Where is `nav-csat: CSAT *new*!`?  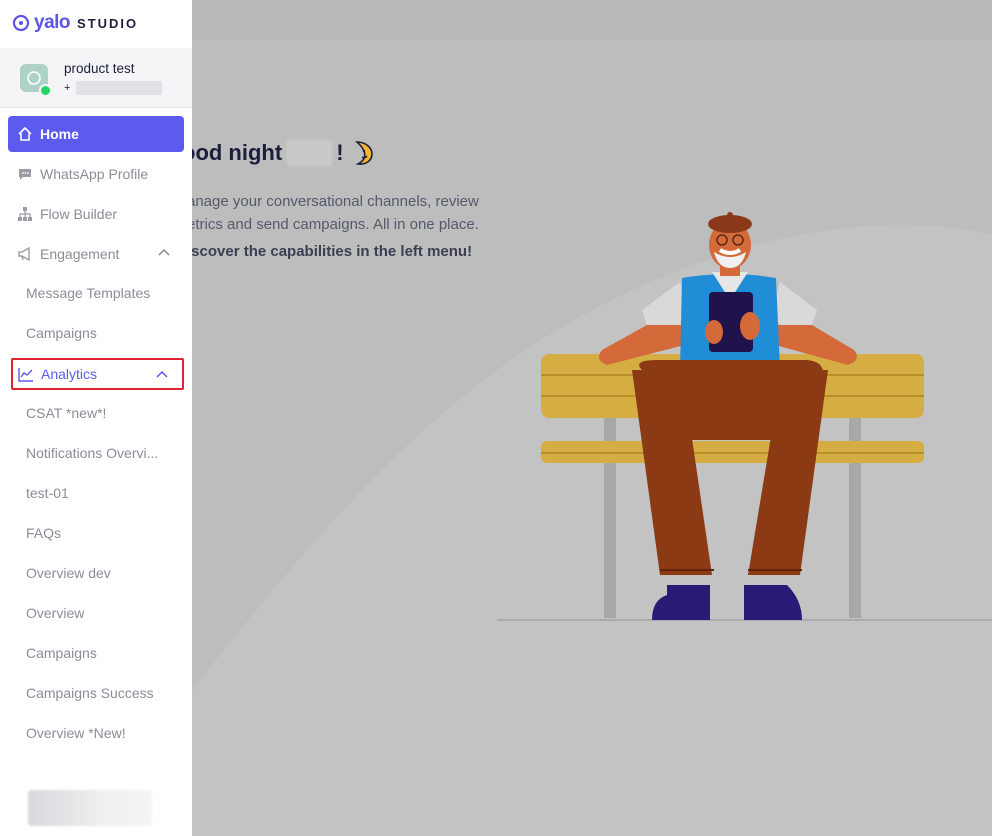
nav-csat: CSAT *new*! is located at coordinates (106, 413).